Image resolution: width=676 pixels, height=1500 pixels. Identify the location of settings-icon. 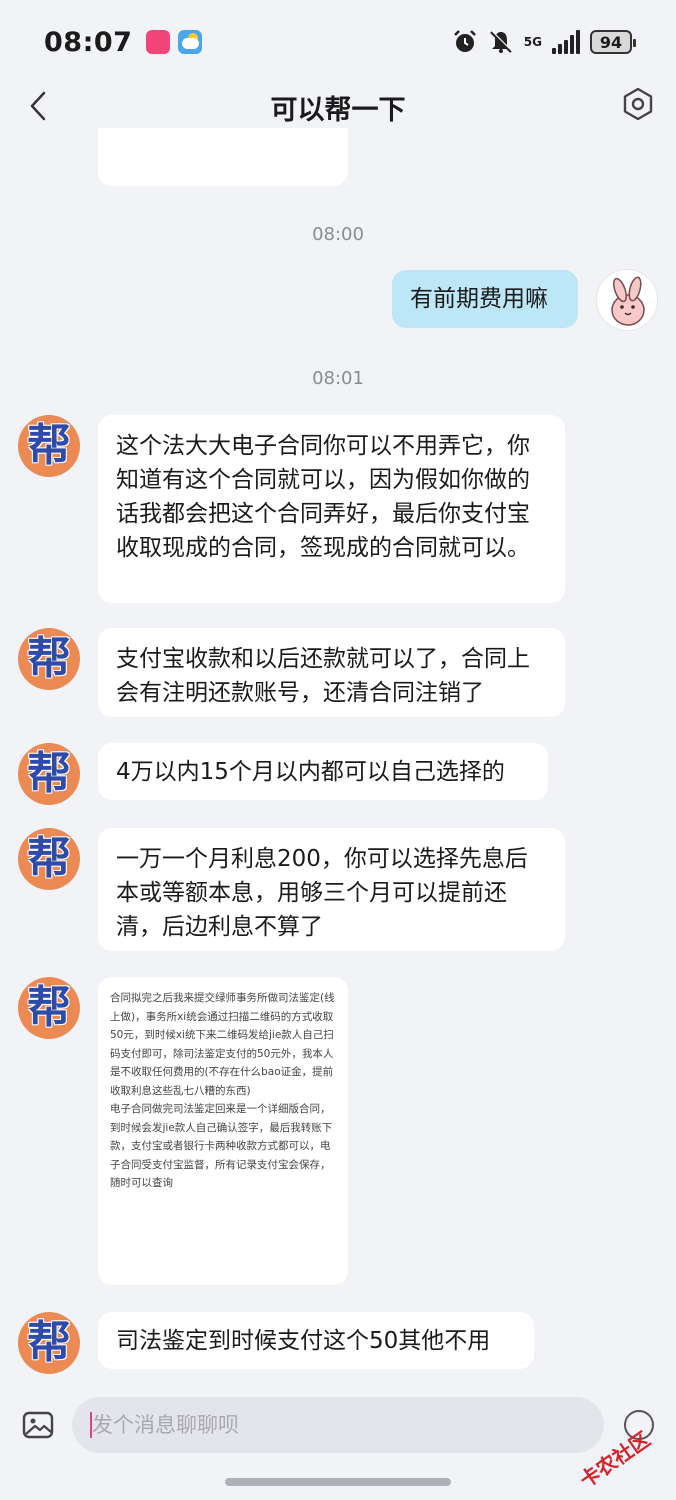
(638, 104).